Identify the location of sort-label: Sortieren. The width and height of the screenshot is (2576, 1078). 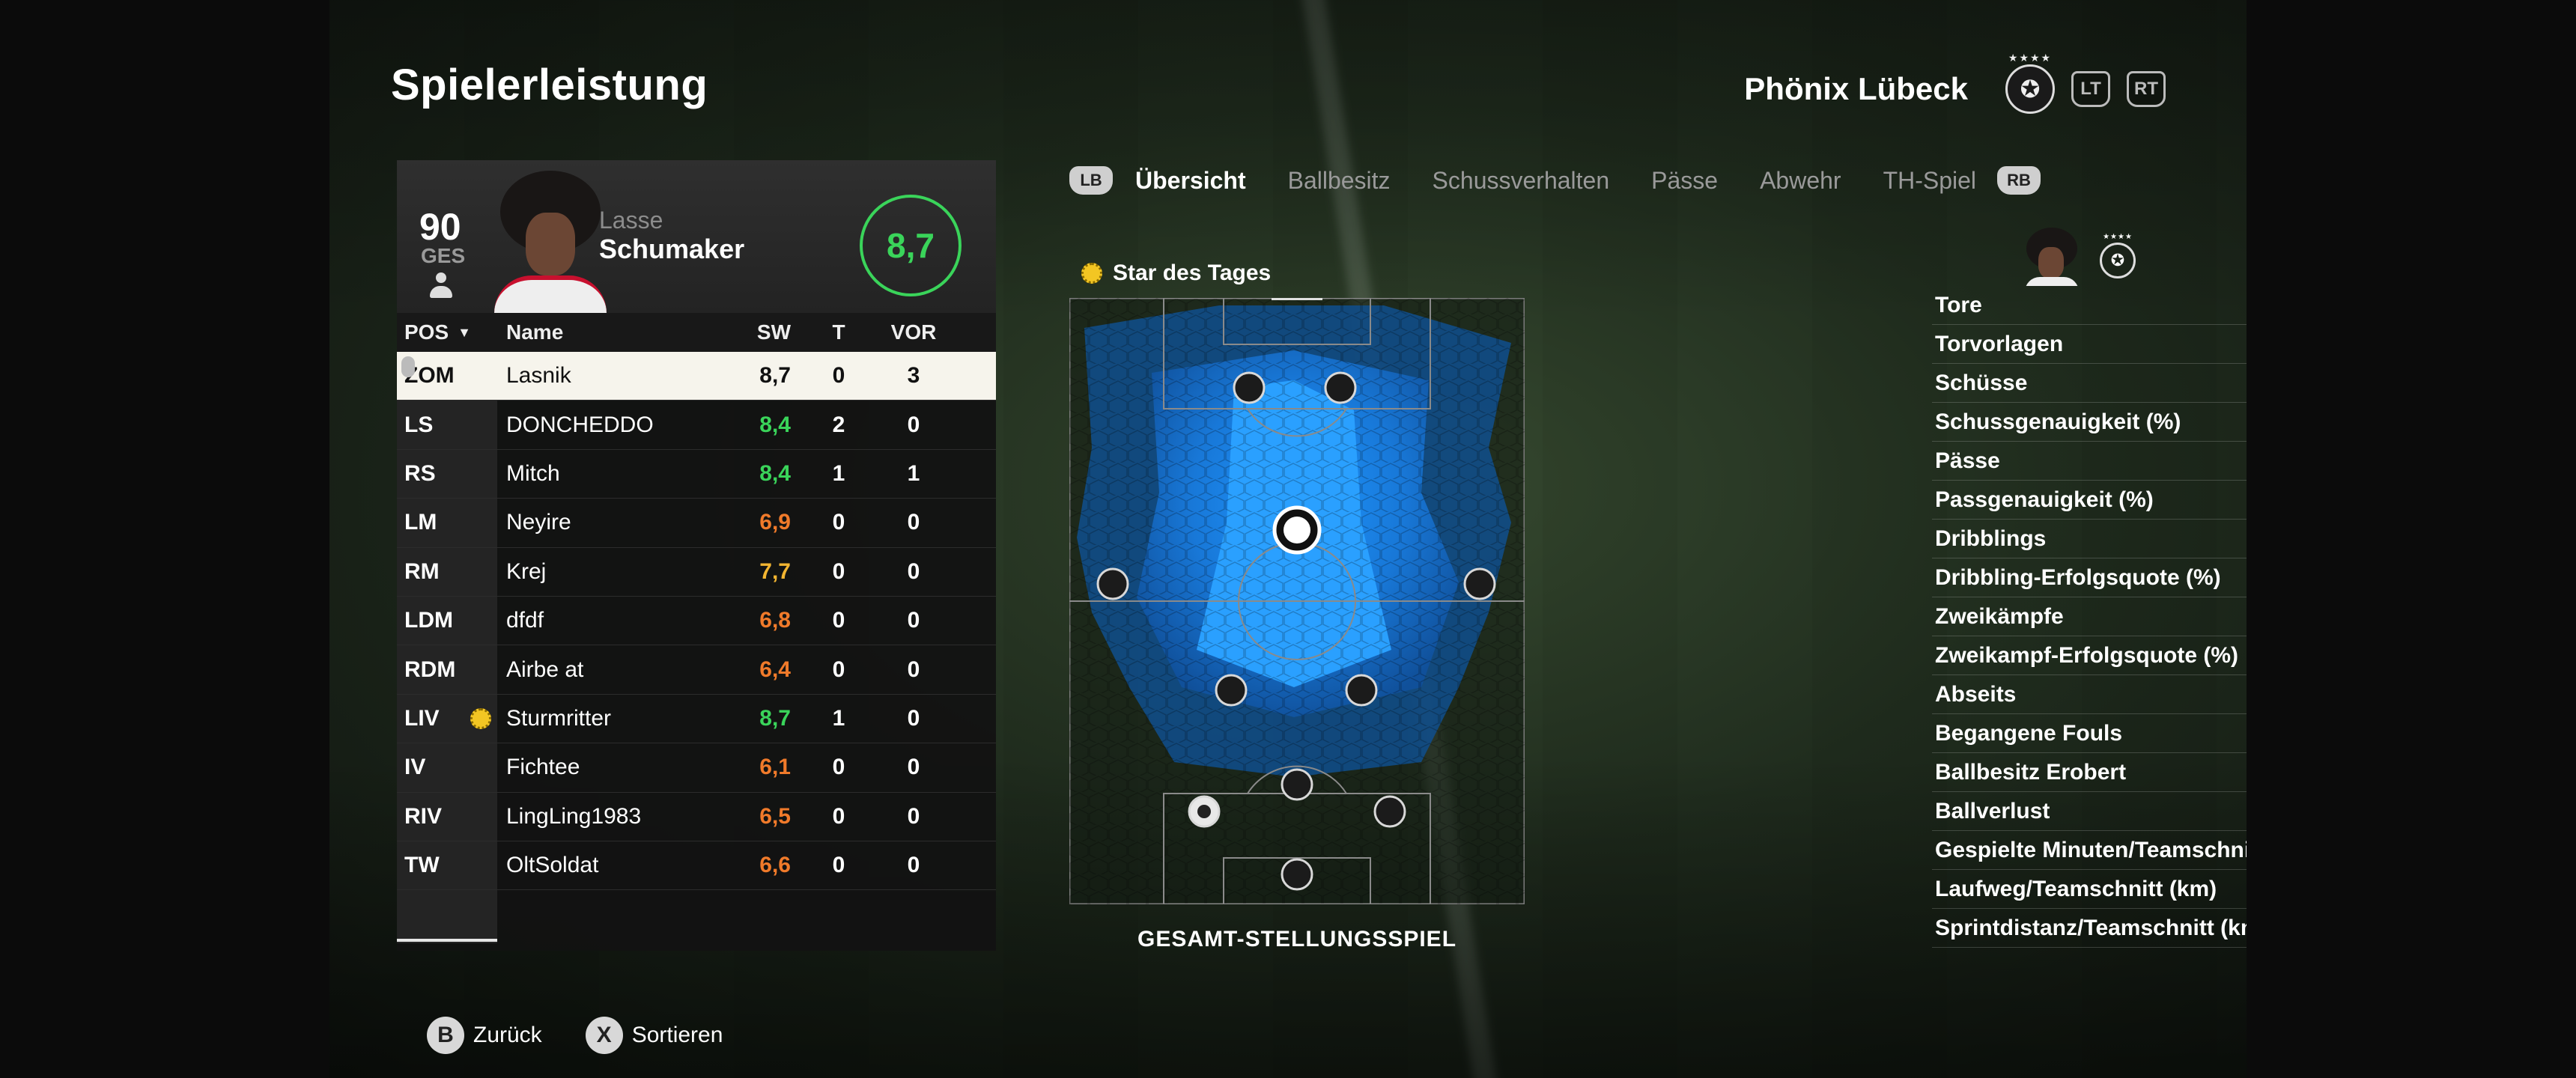
(677, 1035).